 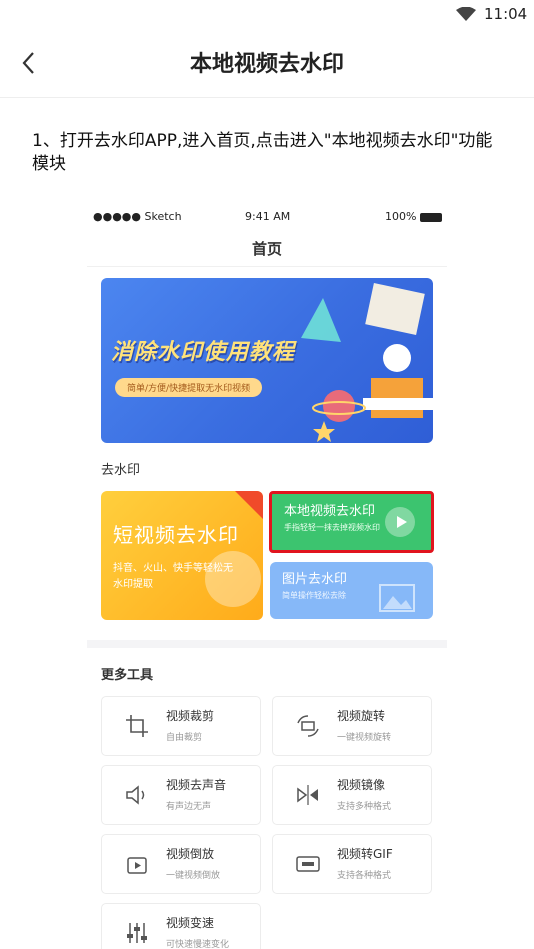 What do you see at coordinates (364, 807) in the screenshot?
I see `tool-desc: 支持多种格式` at bounding box center [364, 807].